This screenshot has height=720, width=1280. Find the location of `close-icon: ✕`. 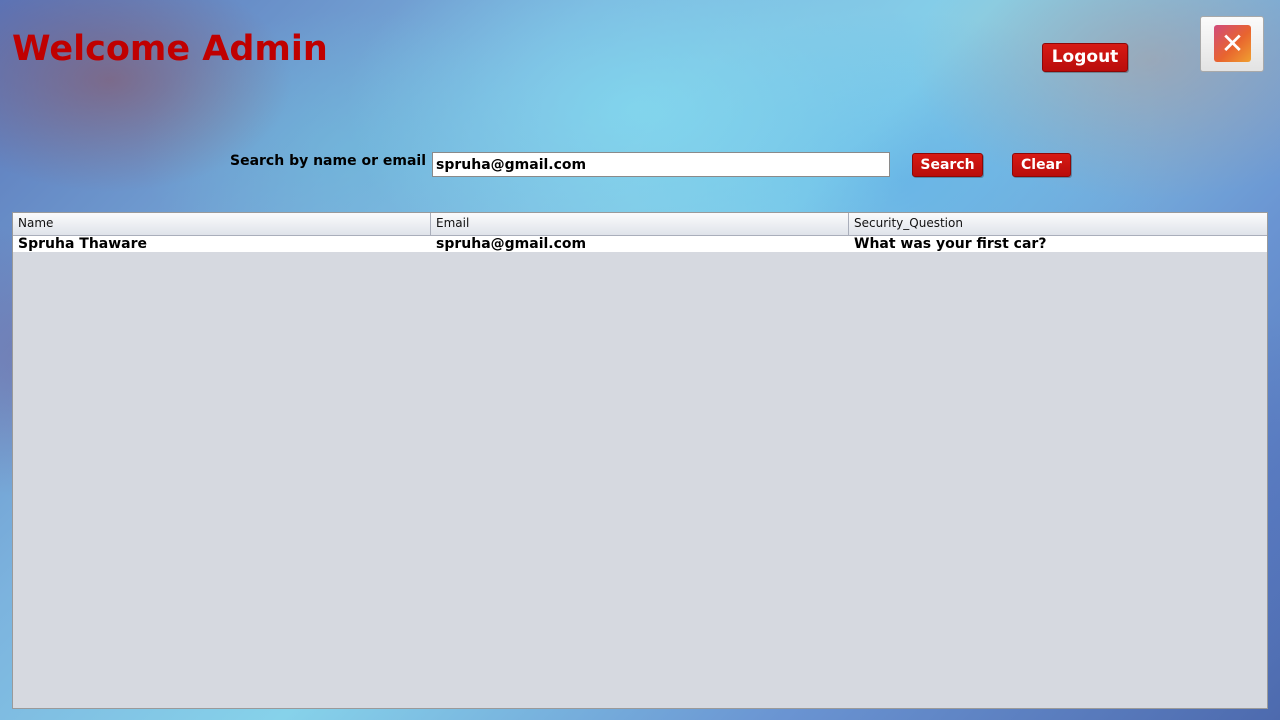

close-icon: ✕ is located at coordinates (1232, 43).